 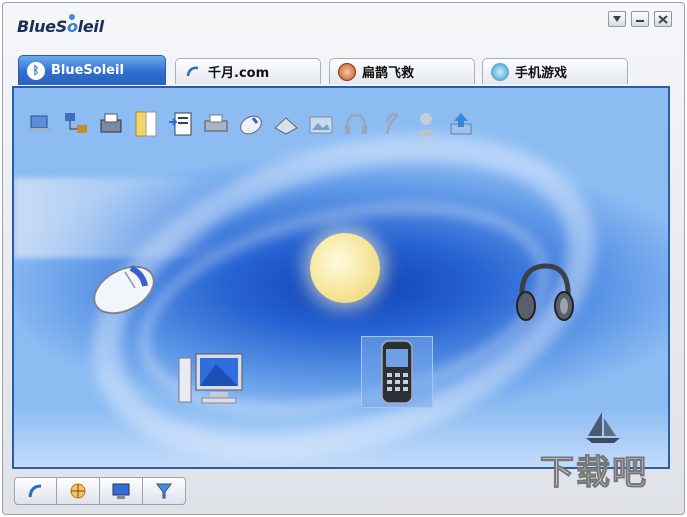 I want to click on fax-icon, so click(x=111, y=124).